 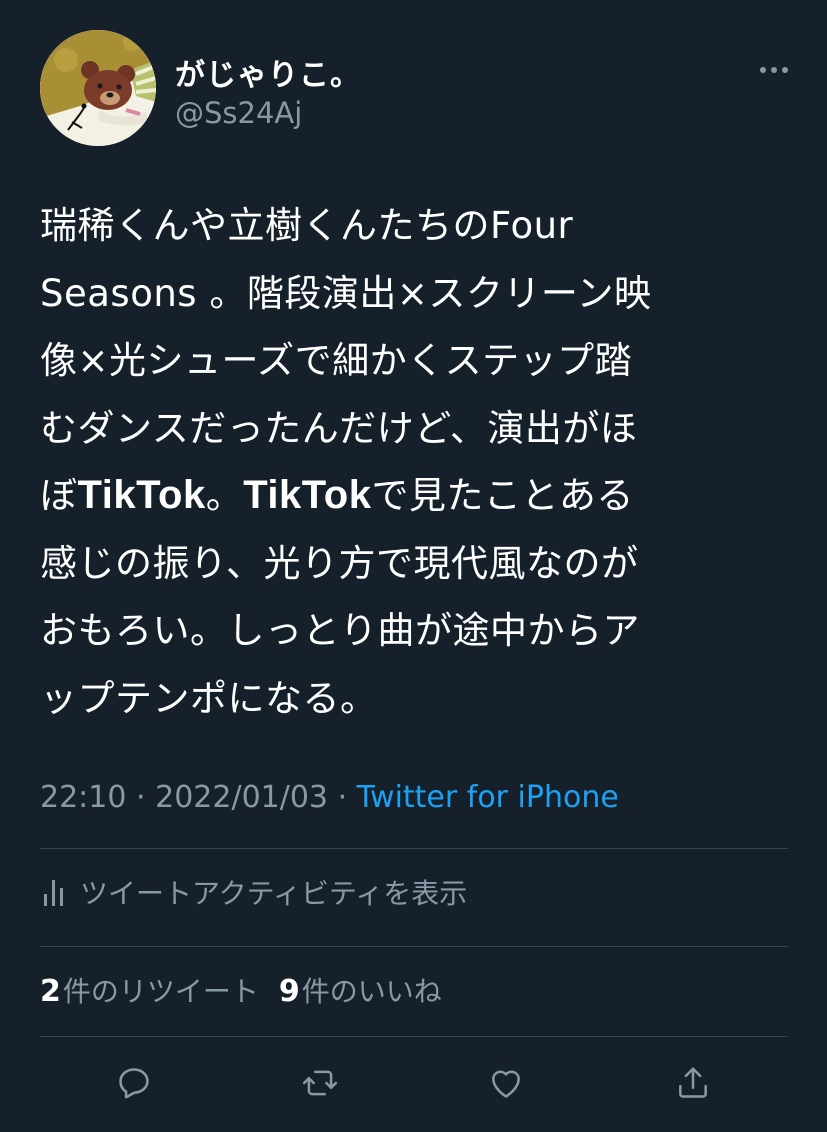 I want to click on tweet-stats: 2件のリツイート 9件のいいね, so click(x=241, y=990).